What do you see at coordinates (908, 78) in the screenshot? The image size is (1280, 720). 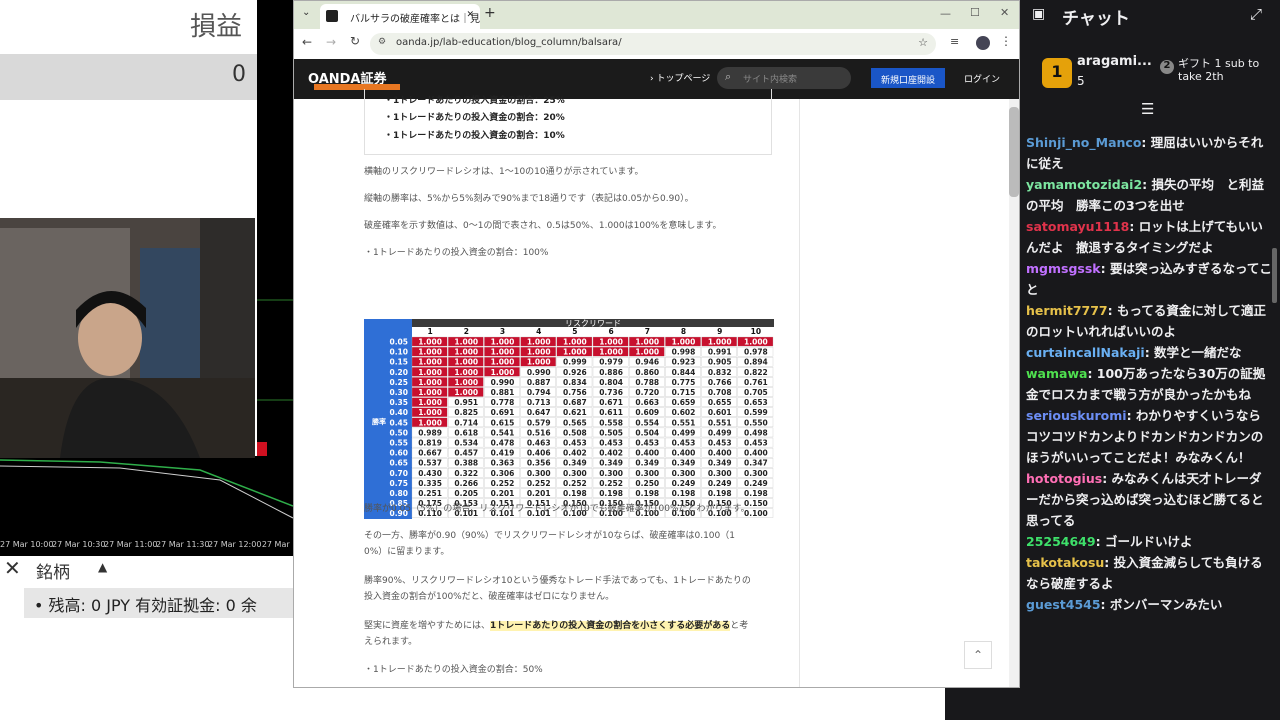 I see `open-account-button: 新規口座開設` at bounding box center [908, 78].